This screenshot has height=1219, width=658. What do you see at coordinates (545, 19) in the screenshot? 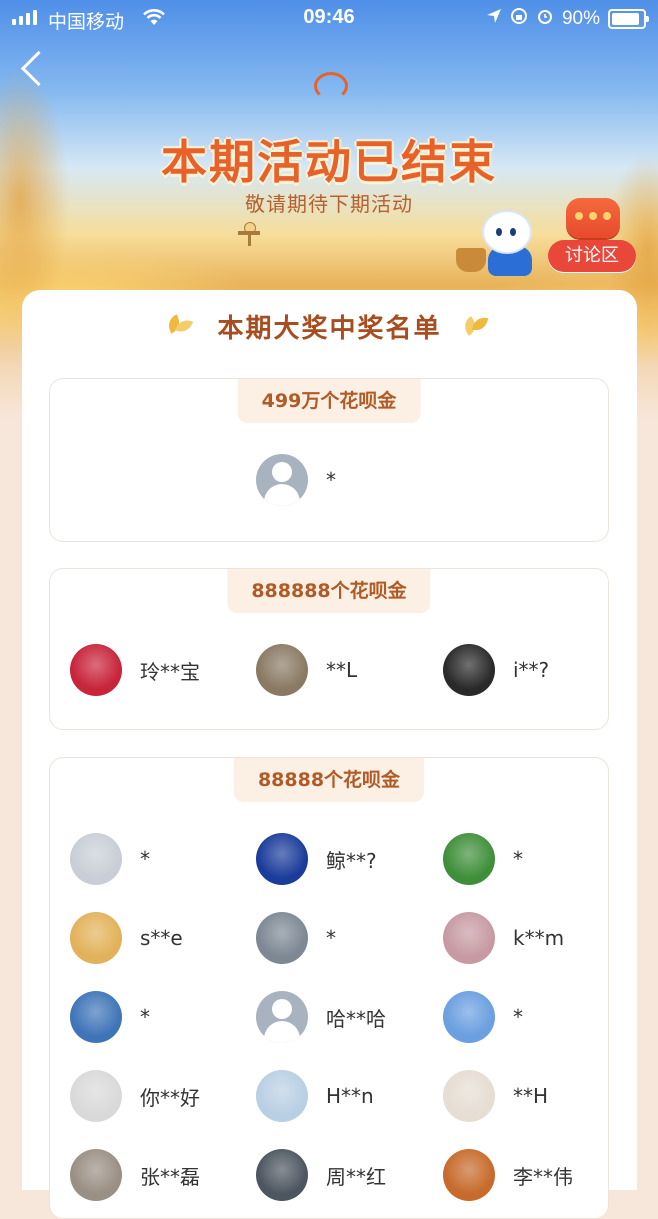
I see `alarm-icon` at bounding box center [545, 19].